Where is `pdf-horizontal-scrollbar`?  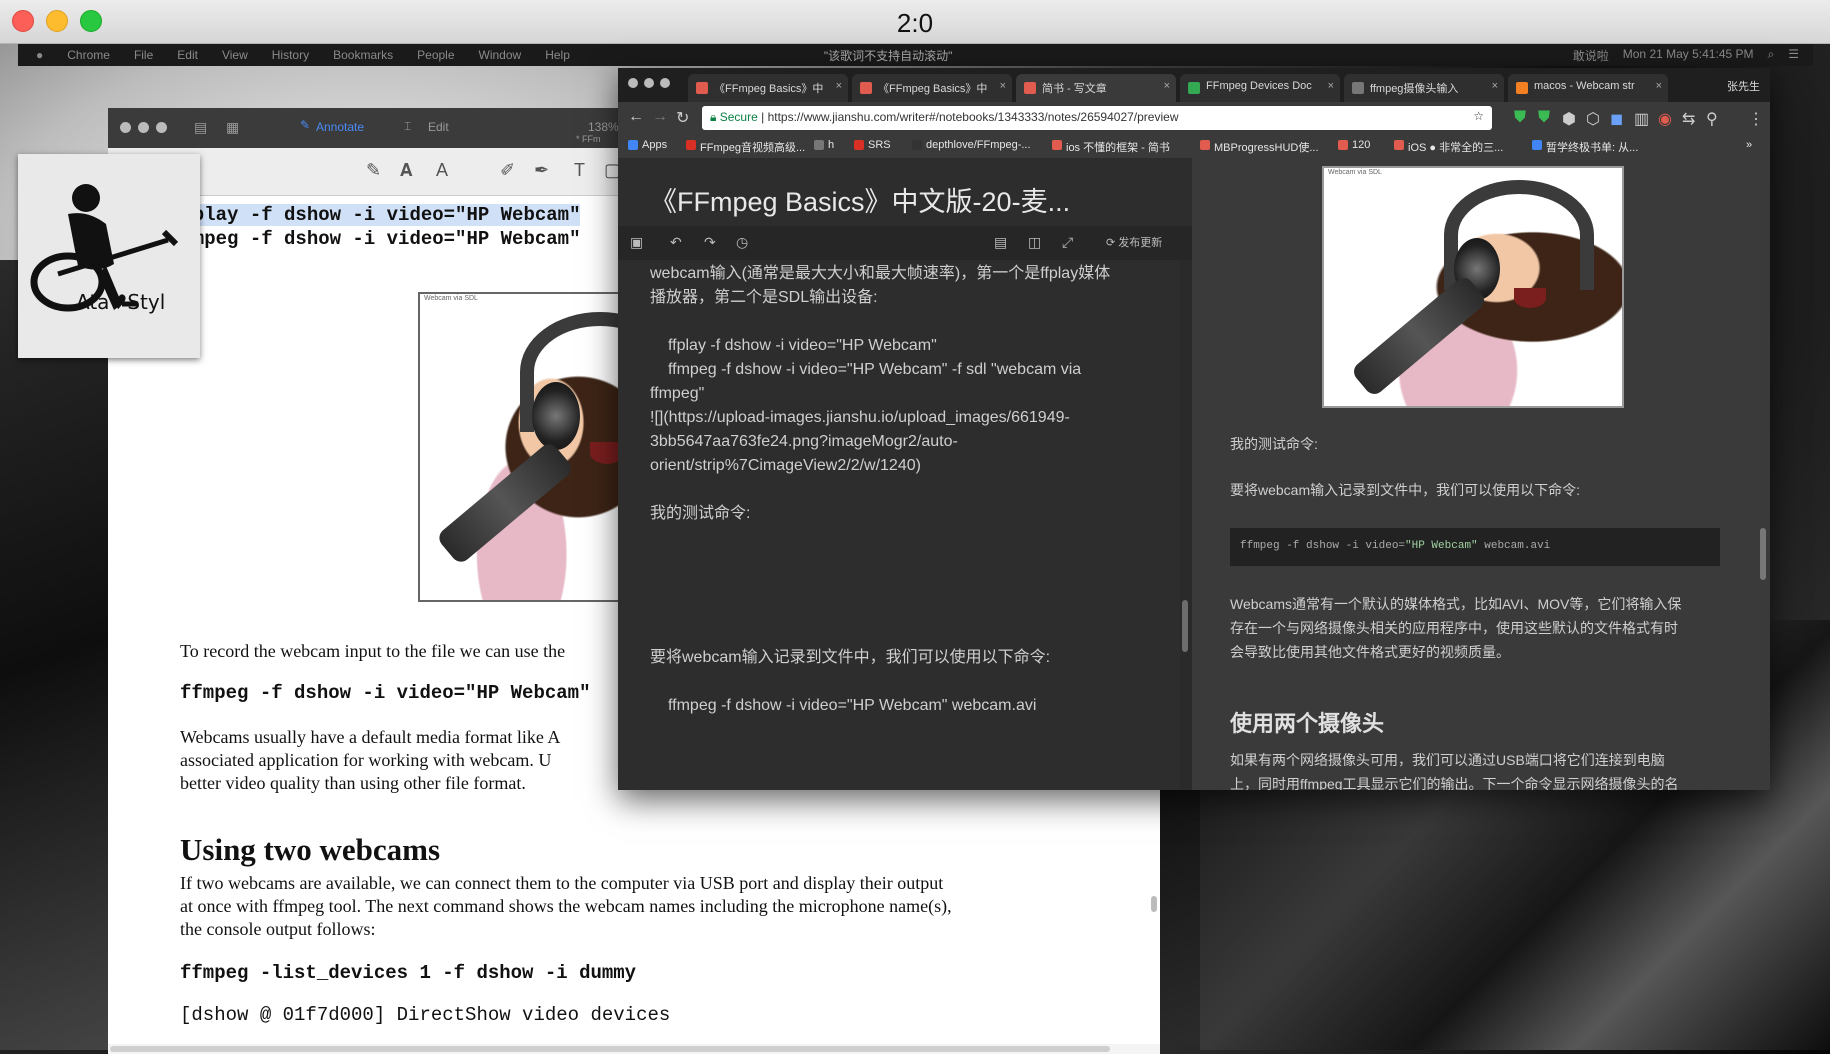 pdf-horizontal-scrollbar is located at coordinates (634, 1049).